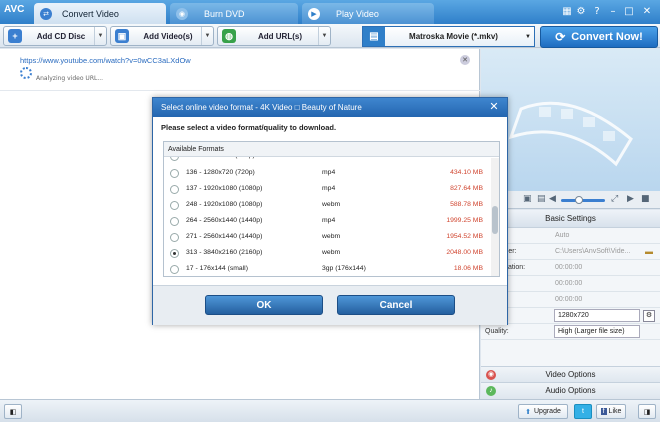 The image size is (660, 422). Describe the element at coordinates (264, 305) in the screenshot. I see `ok-button: OK` at that location.